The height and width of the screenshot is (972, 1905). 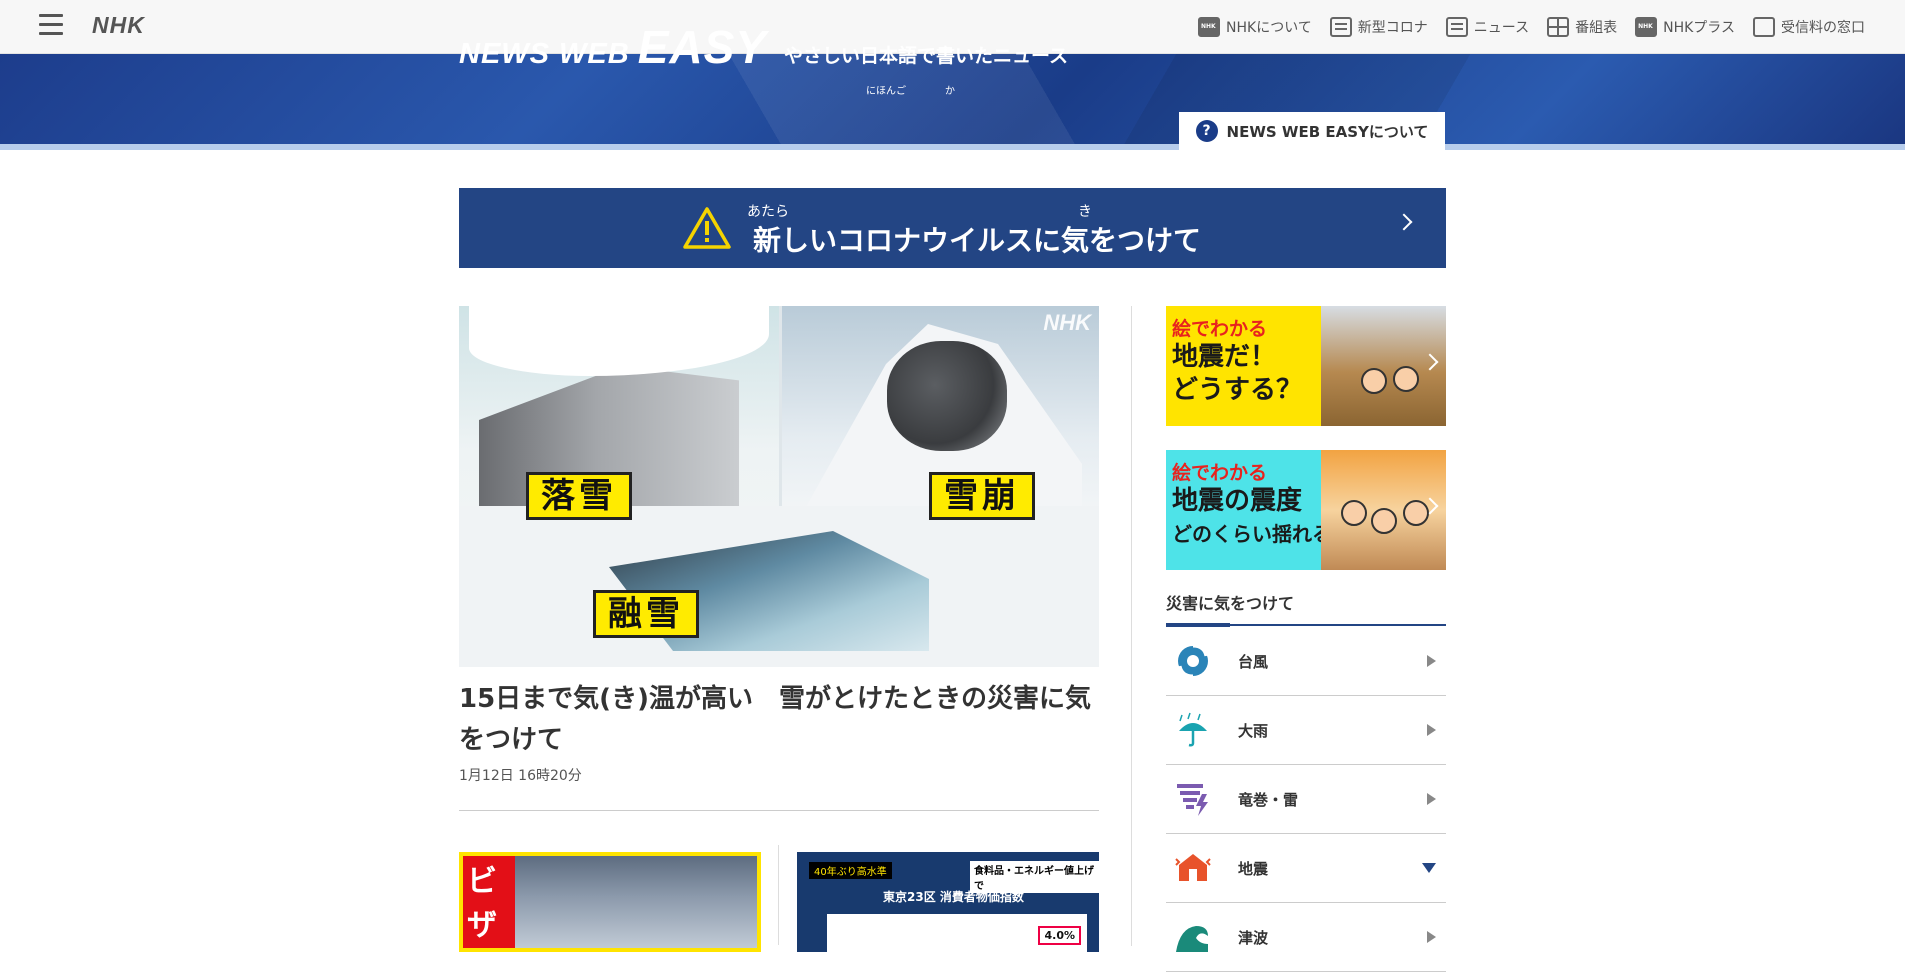 I want to click on typhoon-icon, so click(x=1193, y=661).